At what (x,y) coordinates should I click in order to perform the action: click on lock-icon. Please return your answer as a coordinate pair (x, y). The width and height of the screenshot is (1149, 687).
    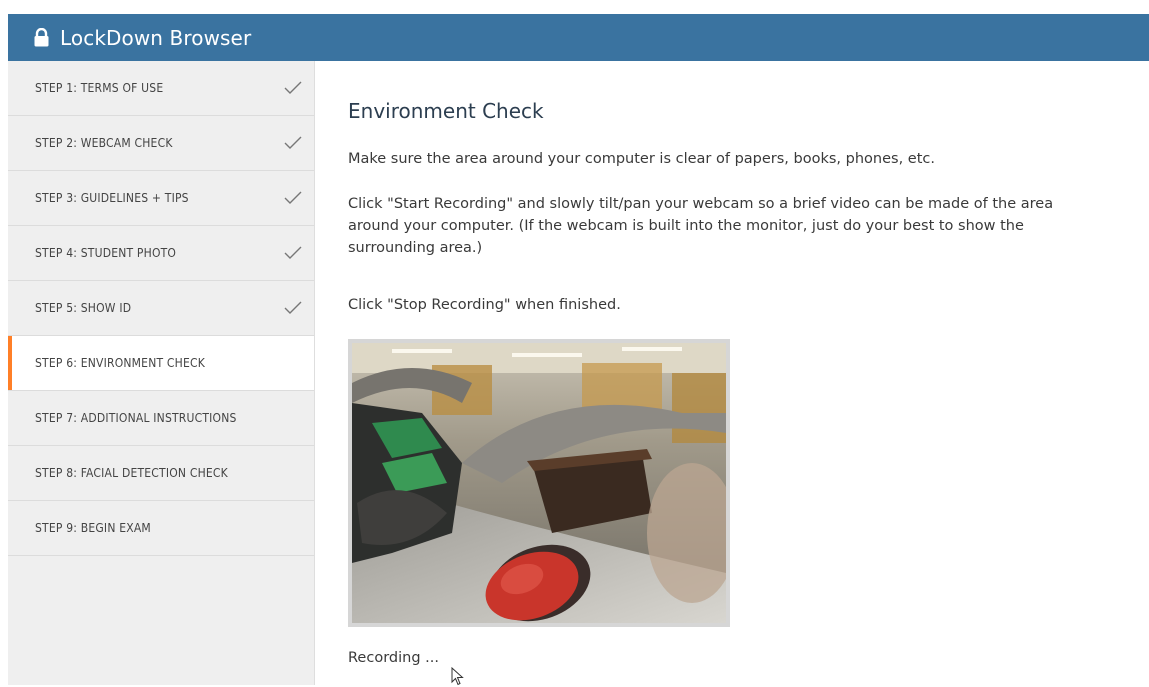
    Looking at the image, I should click on (41, 37).